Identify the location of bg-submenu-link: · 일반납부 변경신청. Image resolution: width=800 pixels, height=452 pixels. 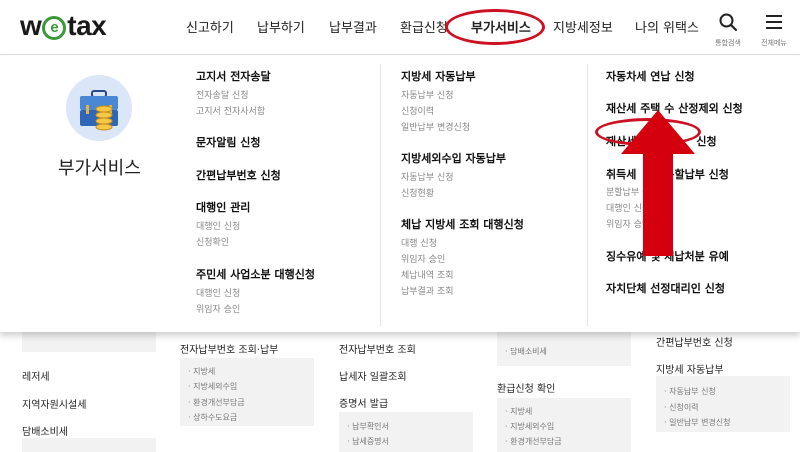
(697, 422).